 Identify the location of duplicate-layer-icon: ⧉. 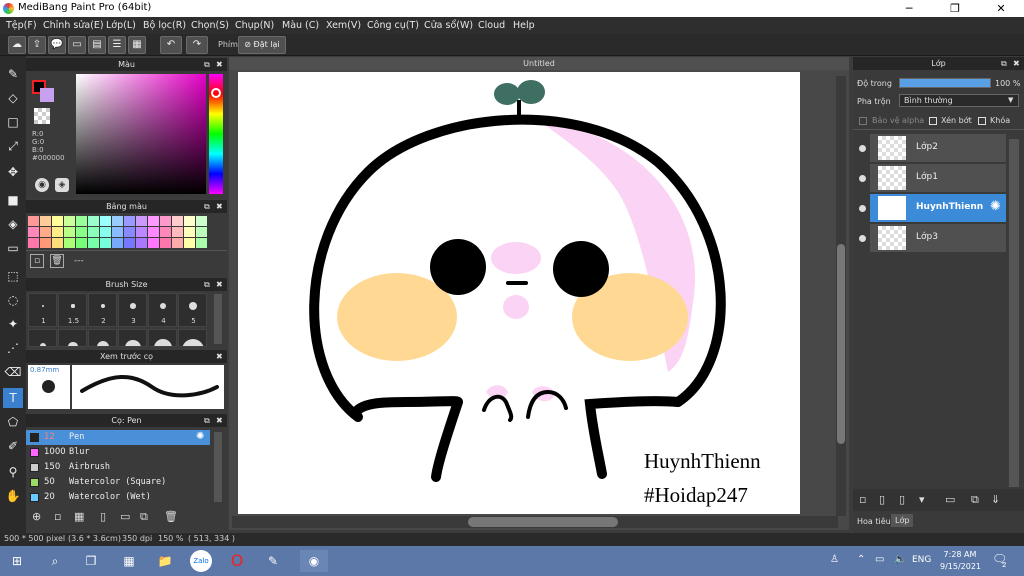
(975, 500).